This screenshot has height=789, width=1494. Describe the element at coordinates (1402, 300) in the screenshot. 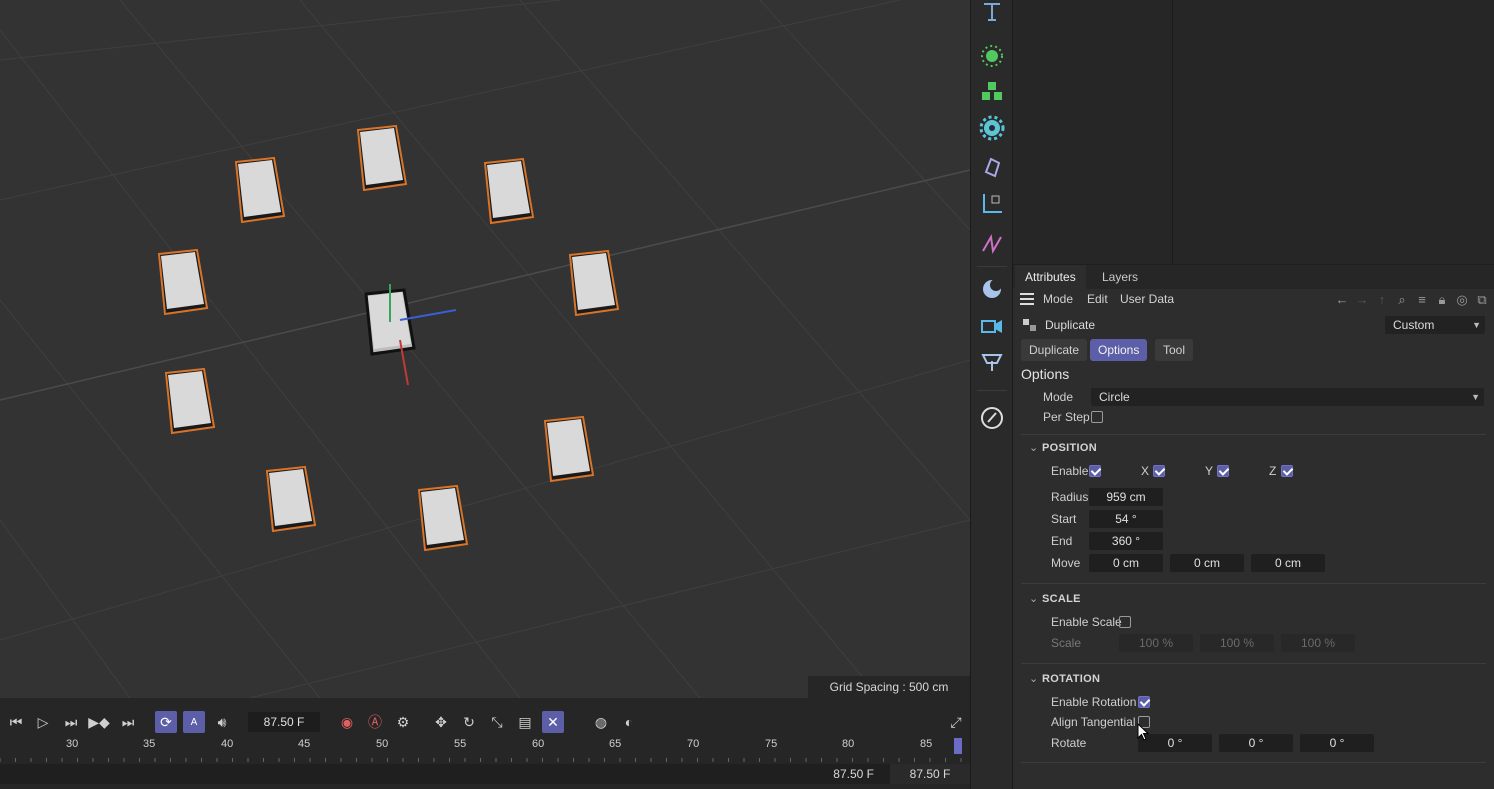

I see `search-icon: ⌕` at that location.